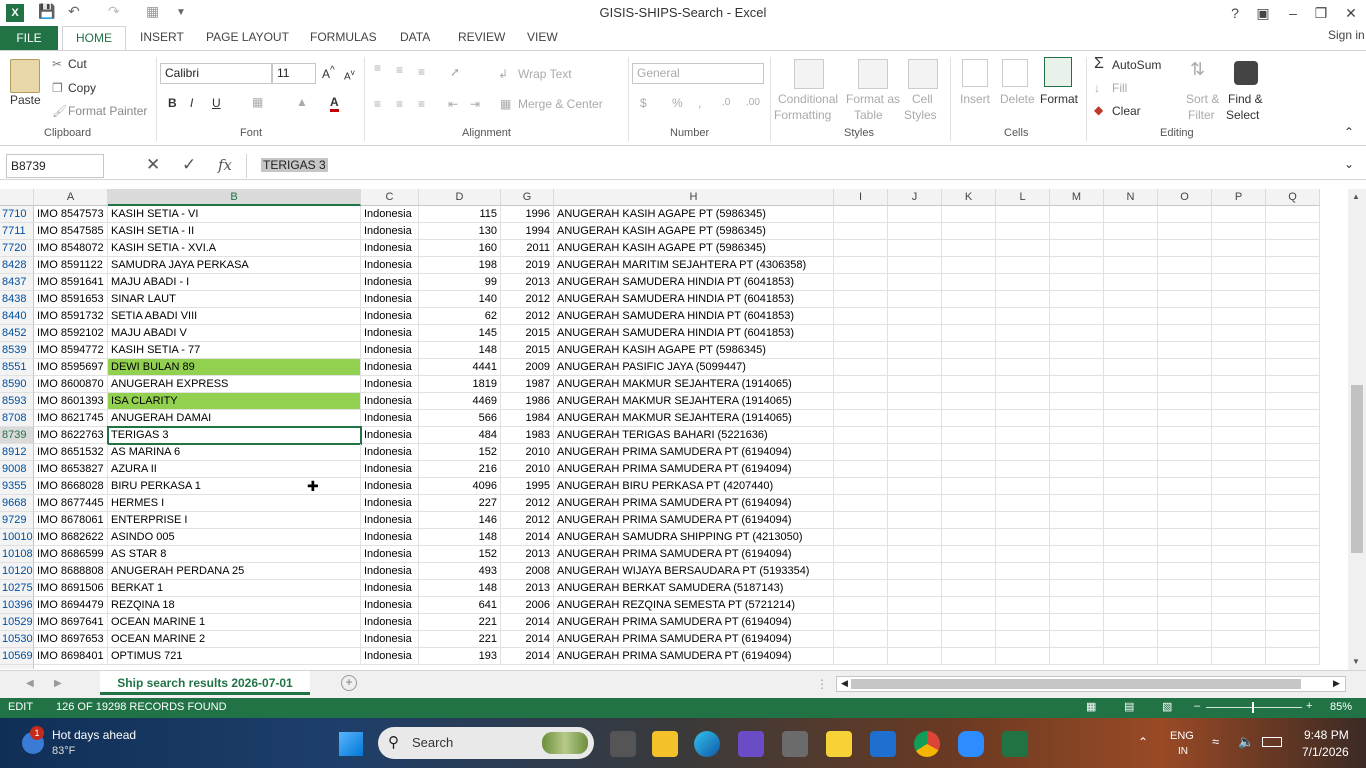 This screenshot has width=1366, height=768. I want to click on zoom-level: 85%, so click(1341, 707).